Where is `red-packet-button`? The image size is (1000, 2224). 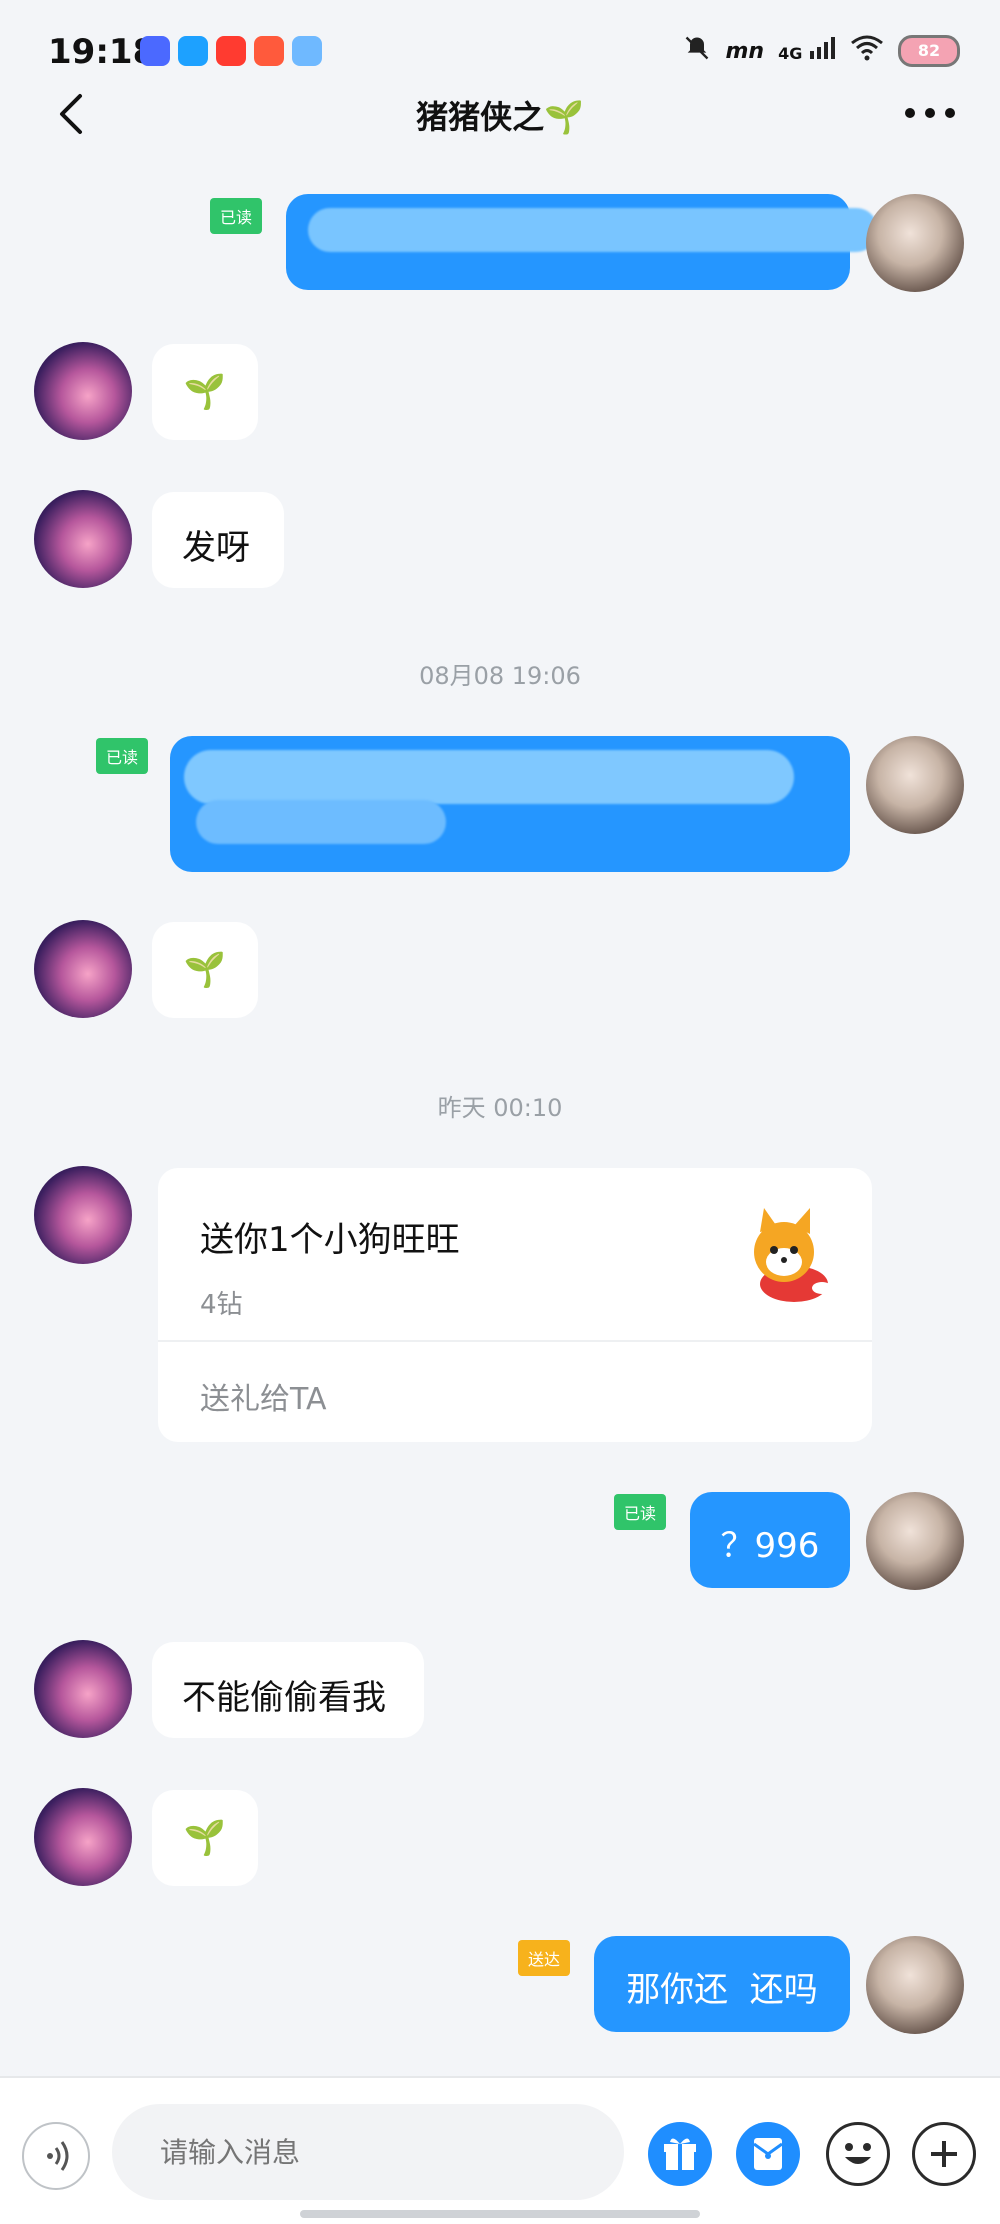 red-packet-button is located at coordinates (768, 2154).